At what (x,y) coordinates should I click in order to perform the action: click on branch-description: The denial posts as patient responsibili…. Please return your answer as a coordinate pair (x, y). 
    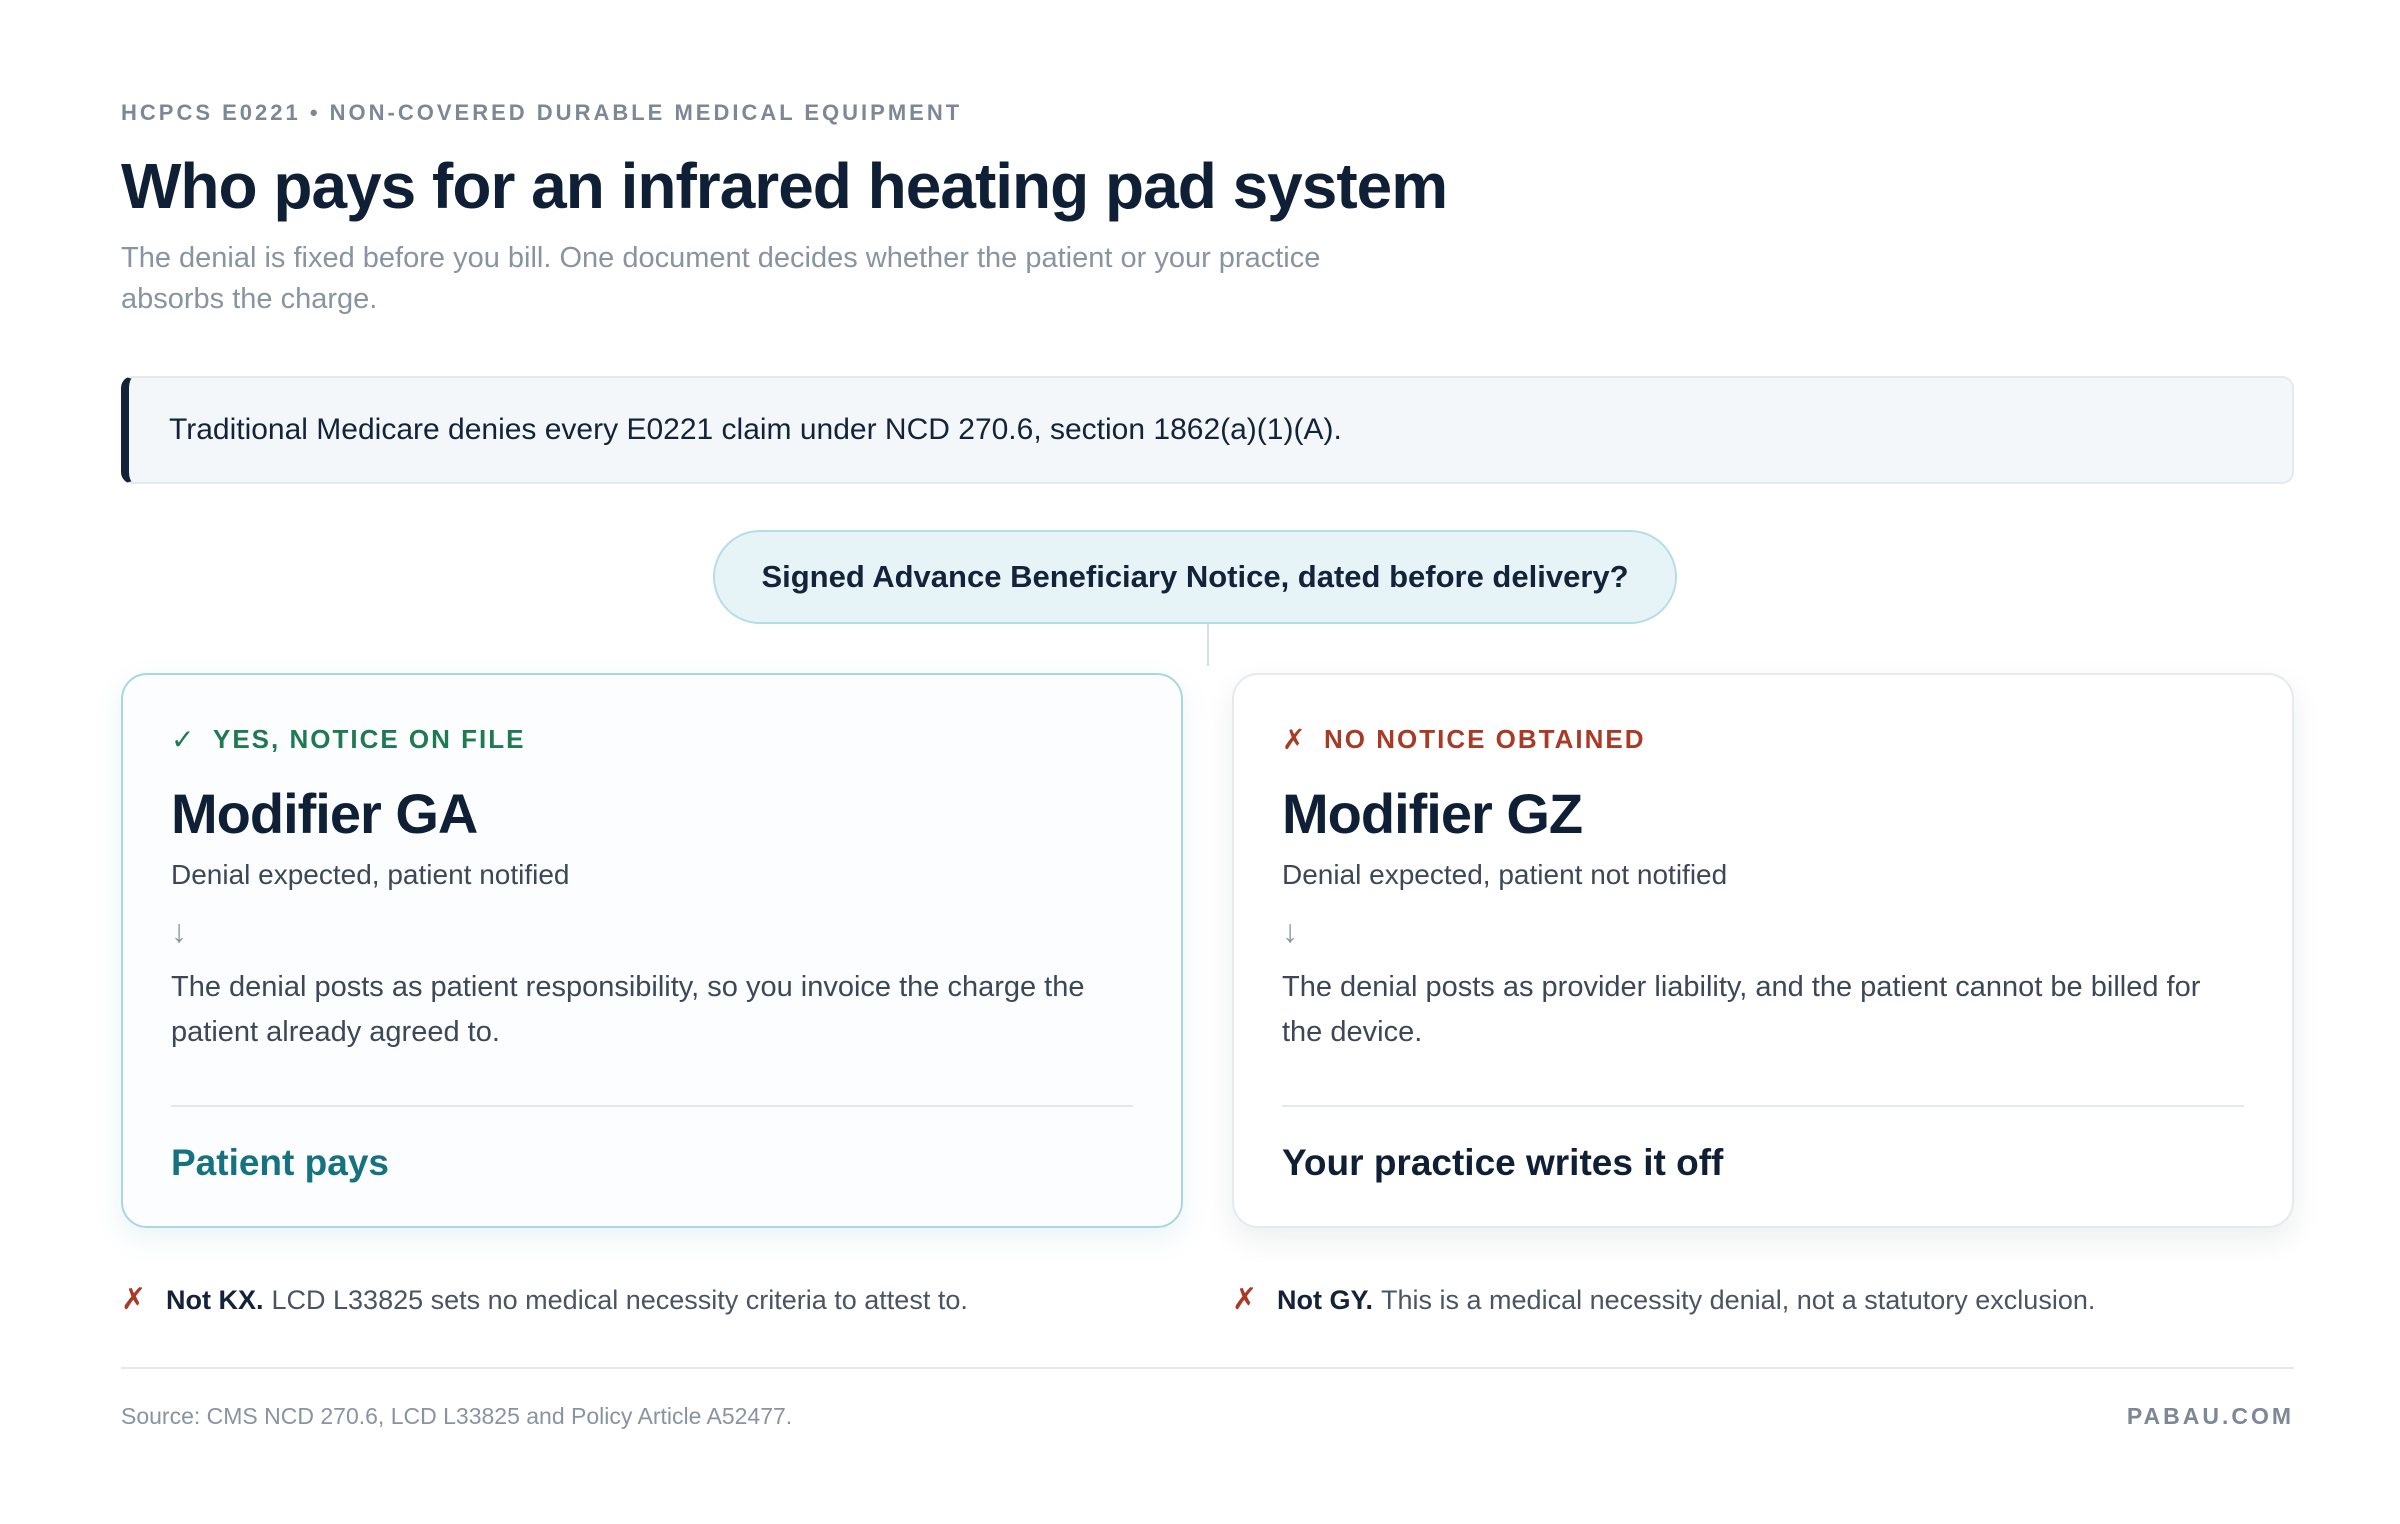
    Looking at the image, I should click on (628, 1009).